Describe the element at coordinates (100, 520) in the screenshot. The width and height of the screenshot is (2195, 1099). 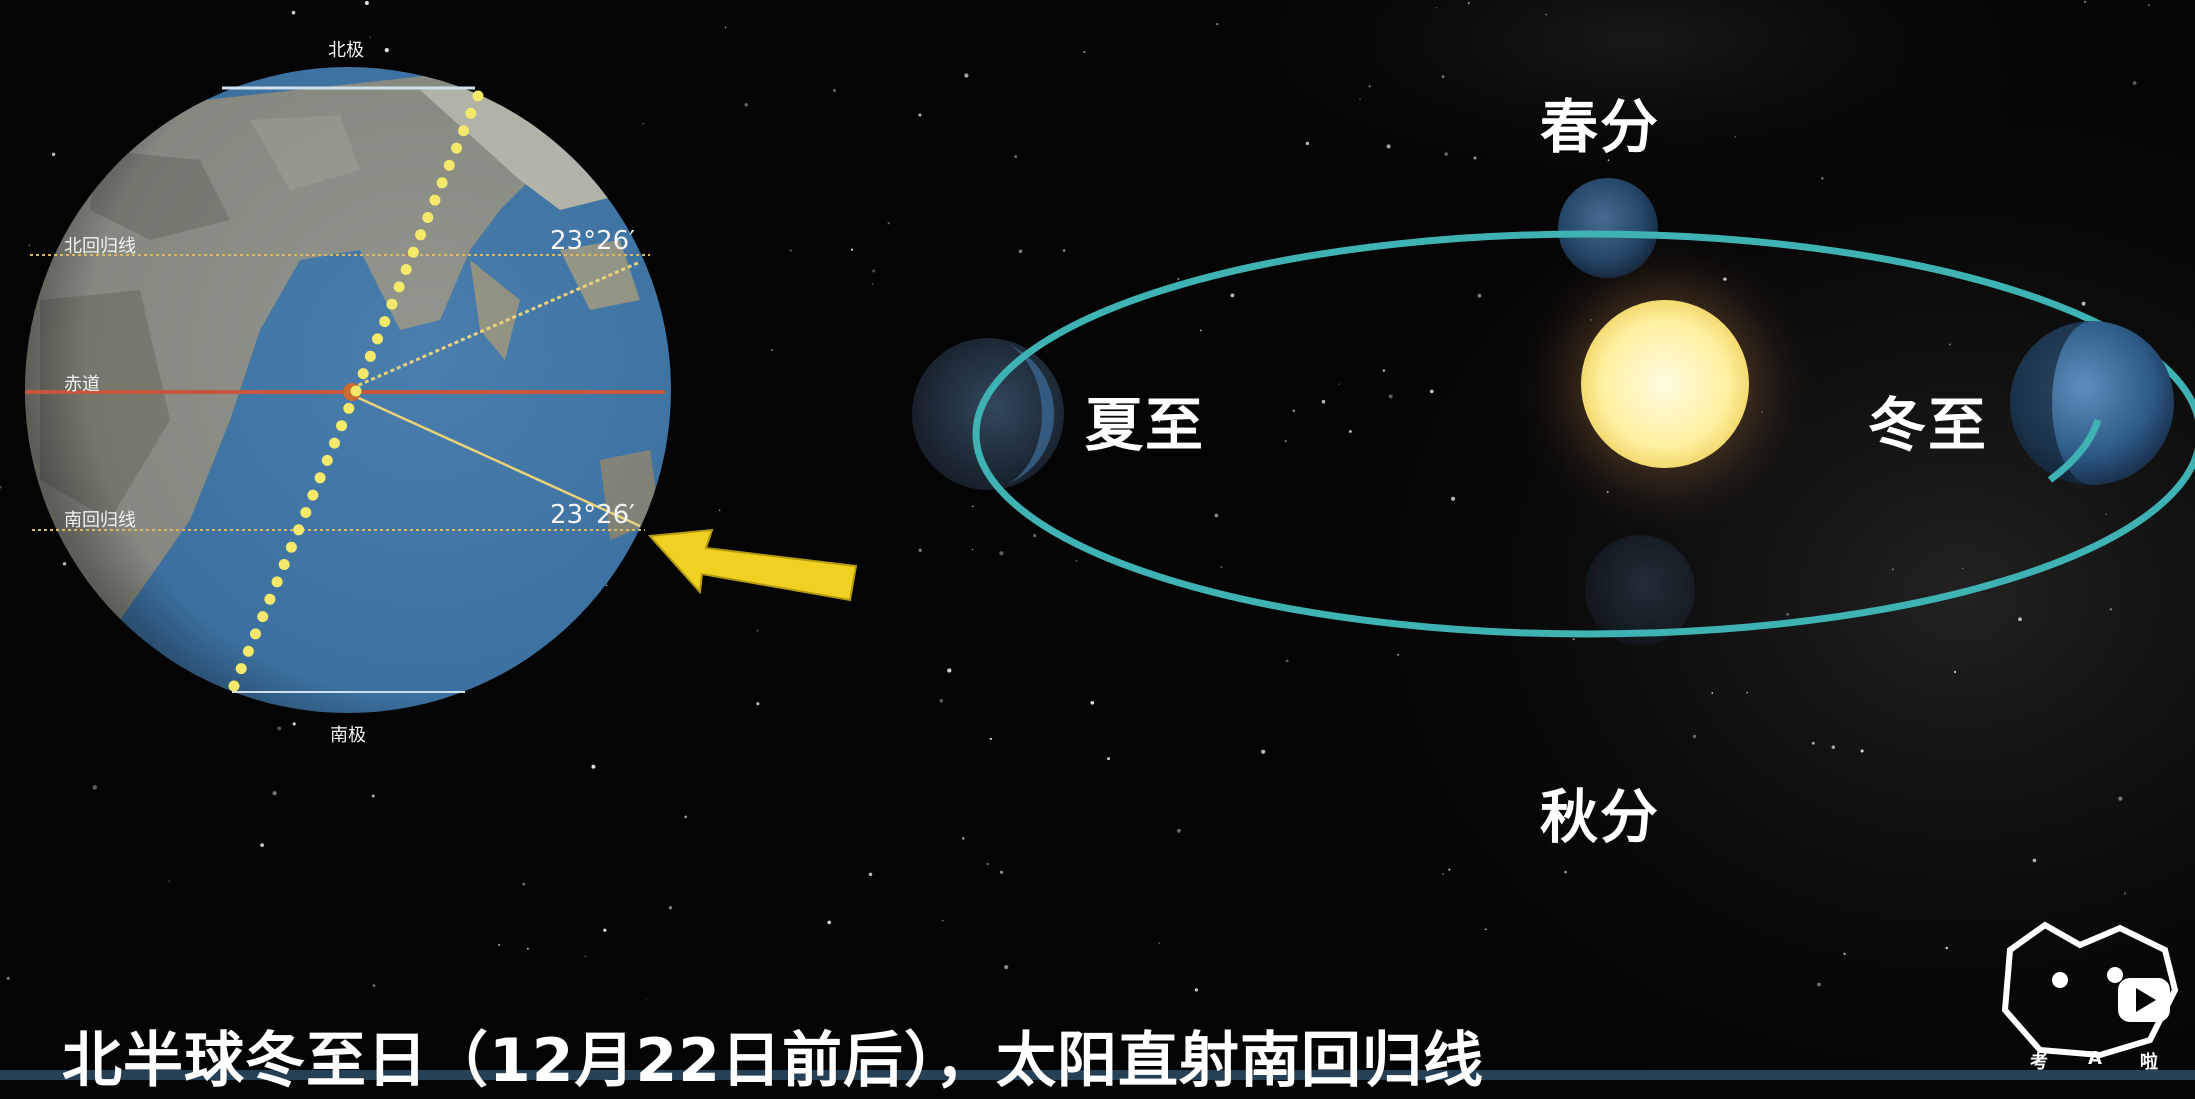
I see `tropic-capricorn-label: 南回归线` at that location.